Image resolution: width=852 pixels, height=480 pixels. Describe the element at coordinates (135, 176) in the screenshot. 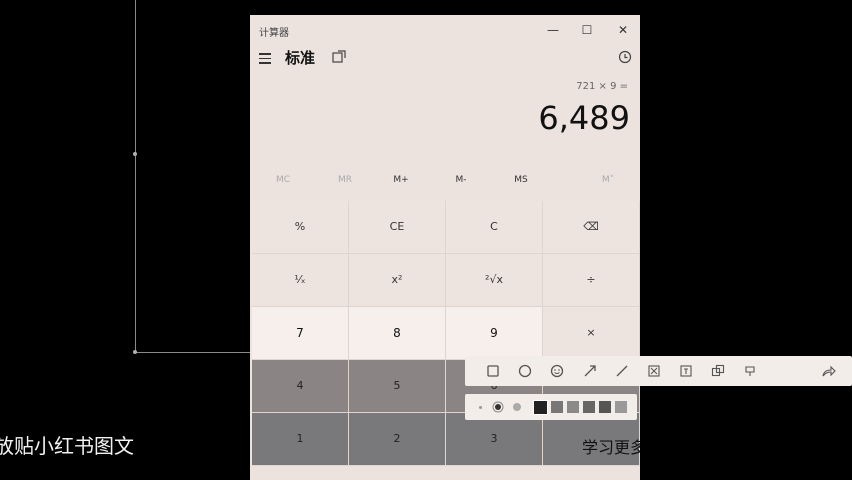

I see `selection-guide-left` at that location.